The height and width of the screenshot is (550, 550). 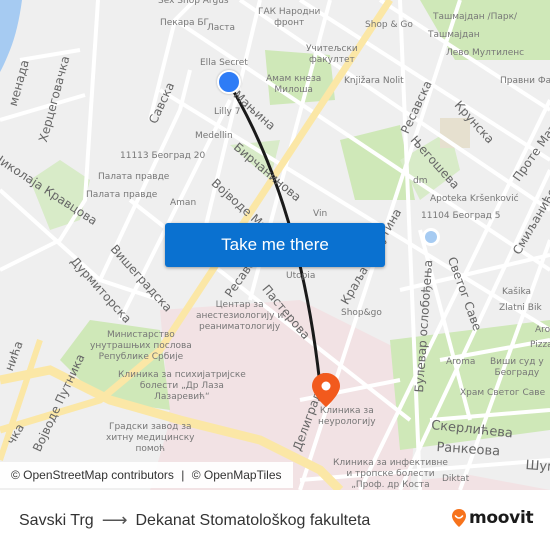 I want to click on poi-hram-svetog-save: Храм Светог Саве, so click(x=503, y=393).